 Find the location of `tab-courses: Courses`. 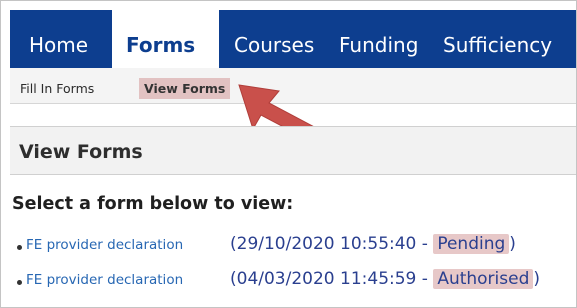

tab-courses: Courses is located at coordinates (274, 39).